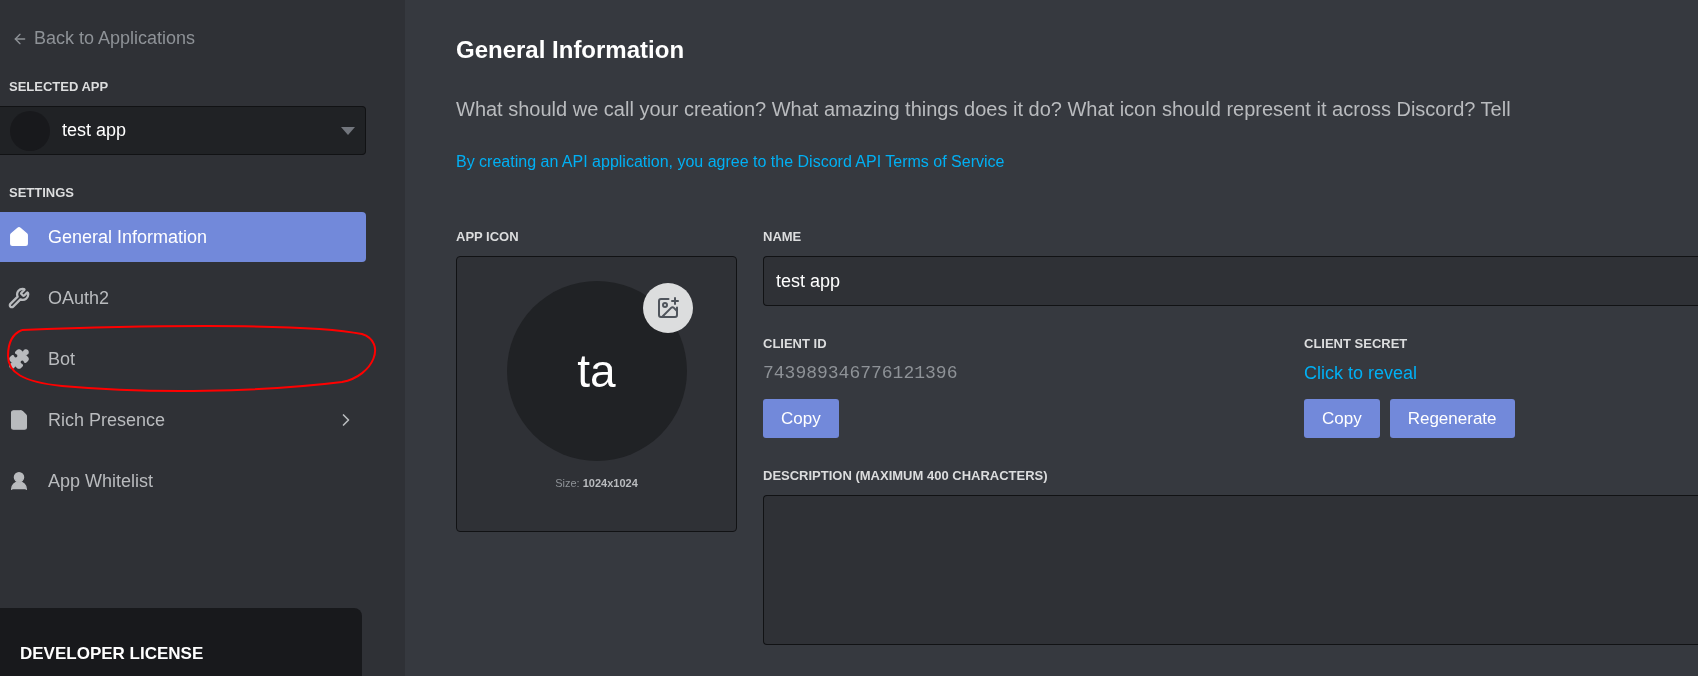 The width and height of the screenshot is (1698, 676). Describe the element at coordinates (59, 86) in the screenshot. I see `section-heading: SELECTED APP` at that location.